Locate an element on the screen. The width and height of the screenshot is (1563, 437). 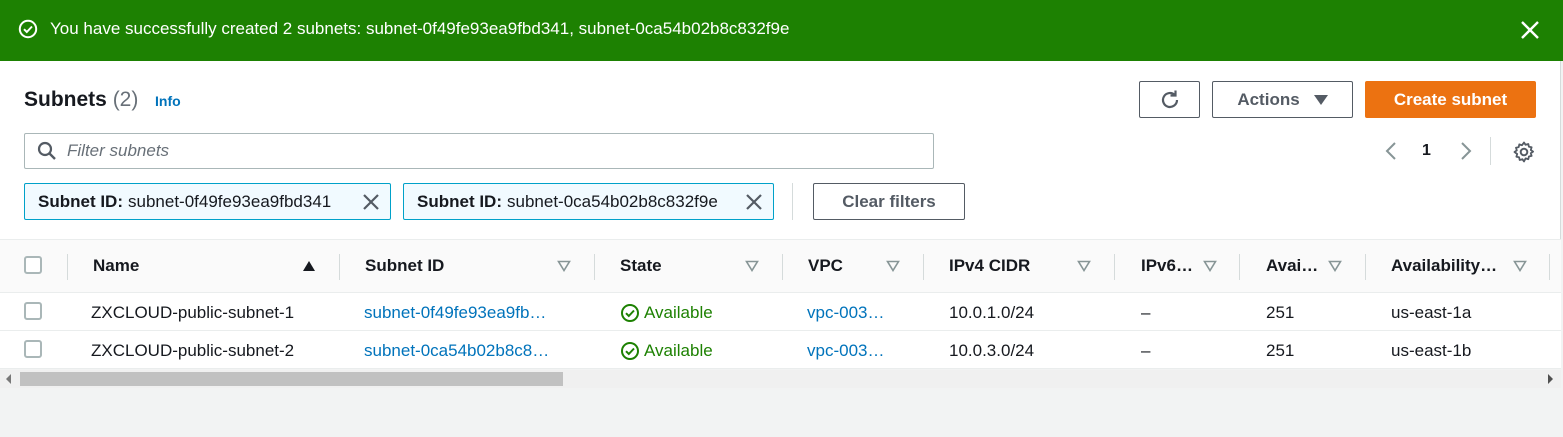
scroll-right-arrow-icon is located at coordinates (1550, 379).